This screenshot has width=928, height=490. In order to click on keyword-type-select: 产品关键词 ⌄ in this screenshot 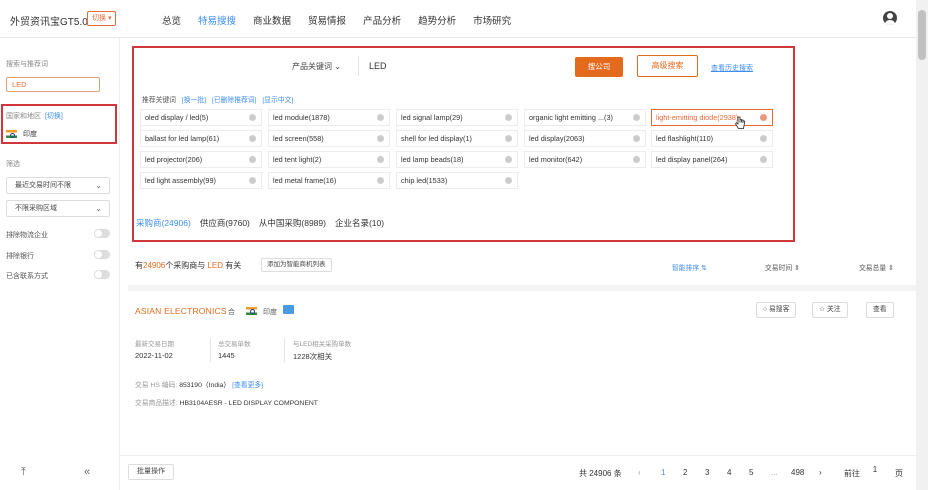, I will do `click(316, 66)`.